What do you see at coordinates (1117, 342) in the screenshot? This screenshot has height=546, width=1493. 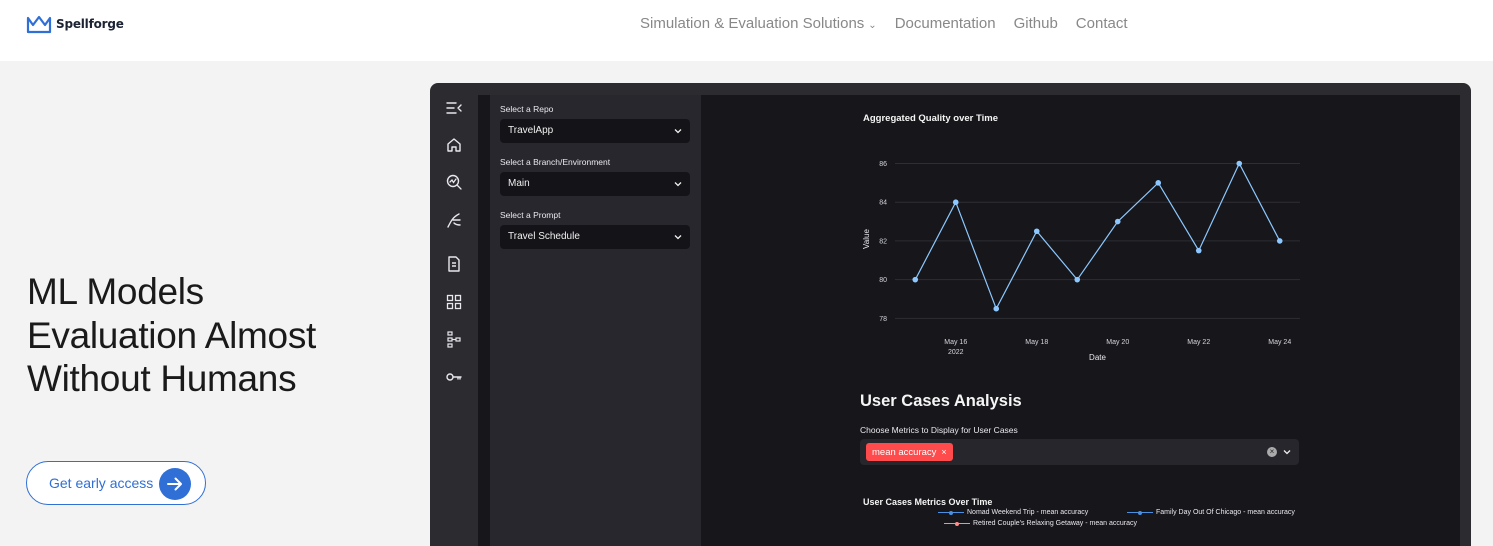 I see `x-tick-label: May 20` at bounding box center [1117, 342].